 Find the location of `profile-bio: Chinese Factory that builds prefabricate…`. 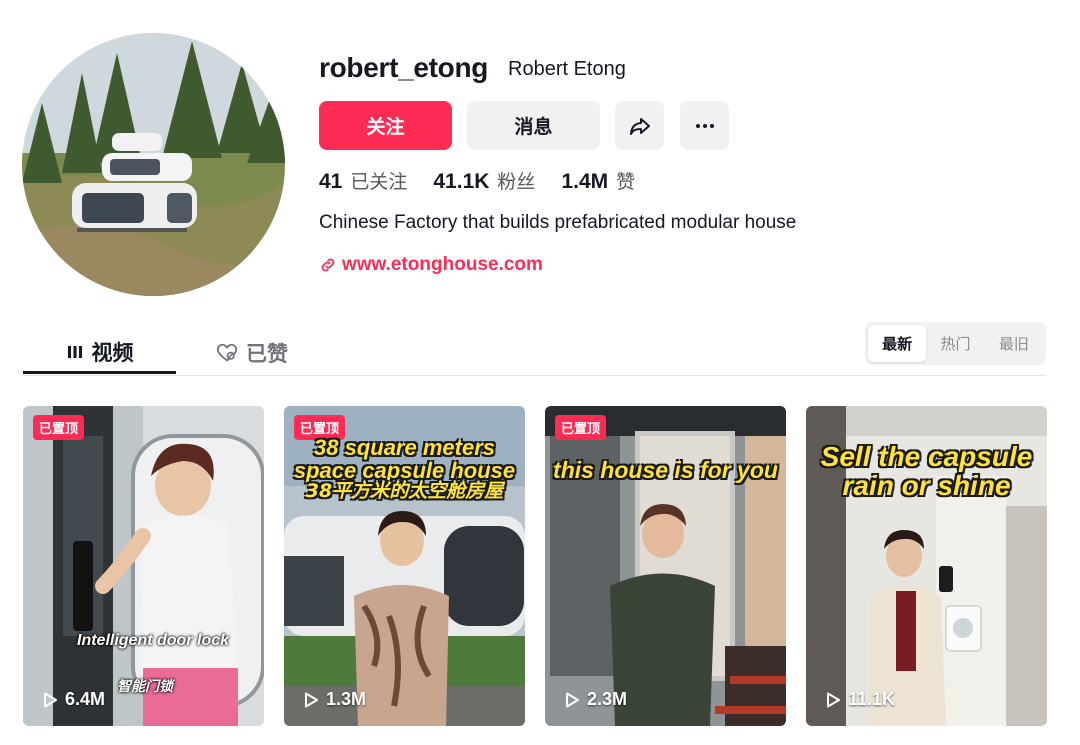

profile-bio: Chinese Factory that builds prefabricate… is located at coordinates (558, 222).